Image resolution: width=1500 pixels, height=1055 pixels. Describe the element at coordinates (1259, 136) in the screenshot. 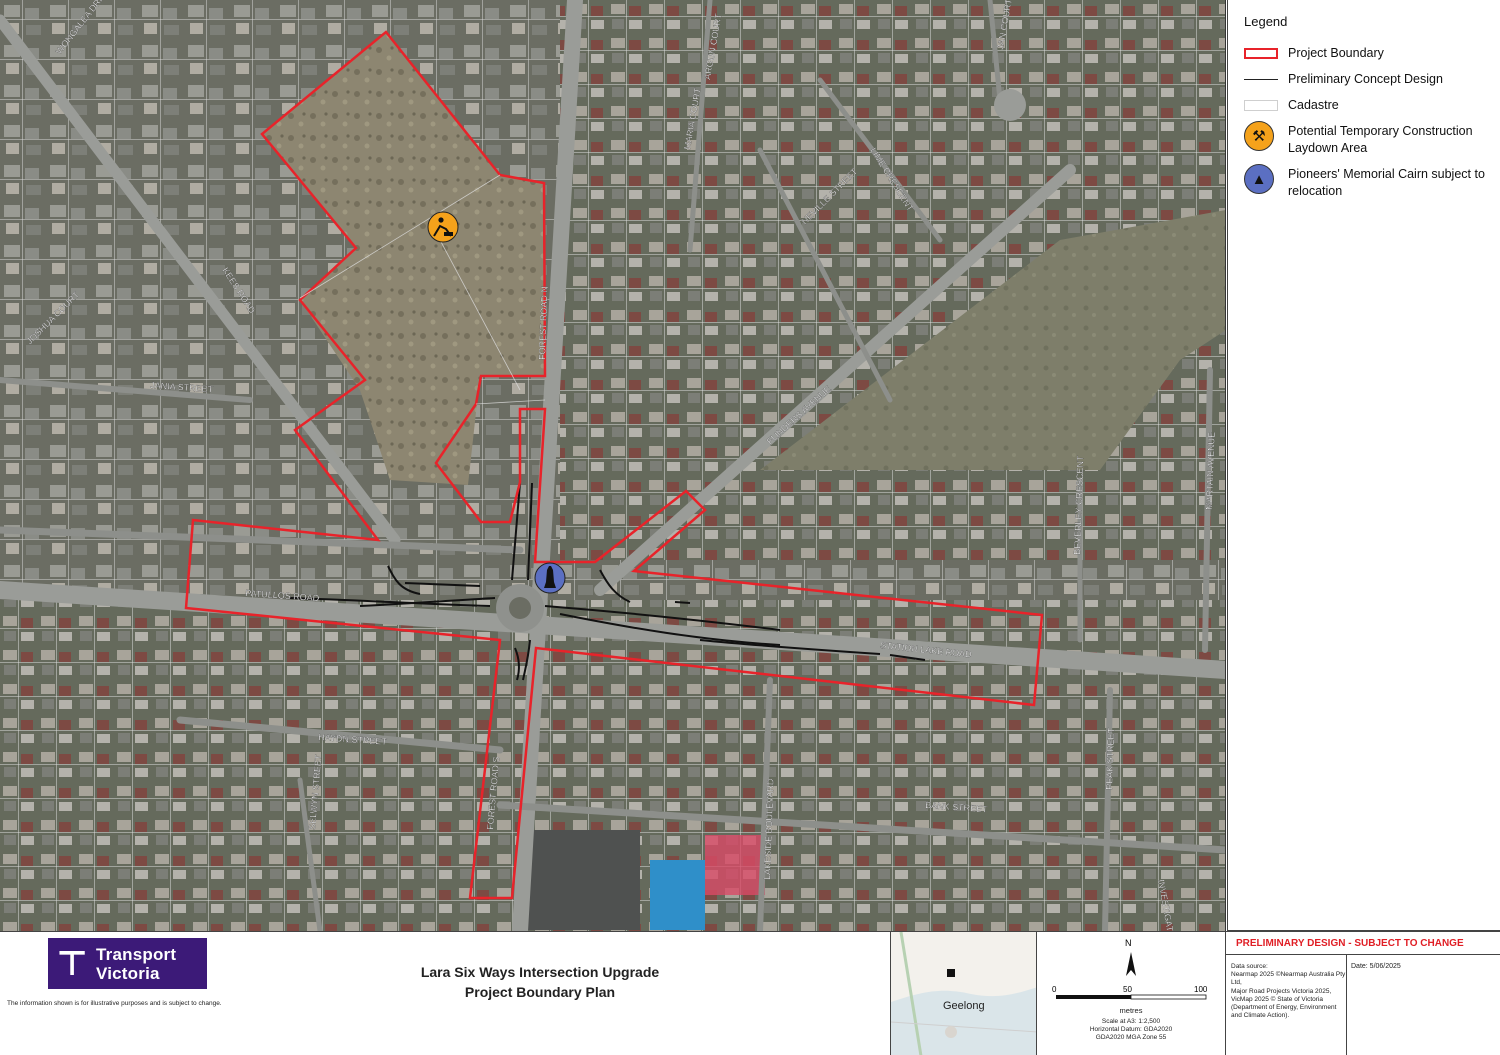

I see `construction-worker-icon: ⚒` at that location.